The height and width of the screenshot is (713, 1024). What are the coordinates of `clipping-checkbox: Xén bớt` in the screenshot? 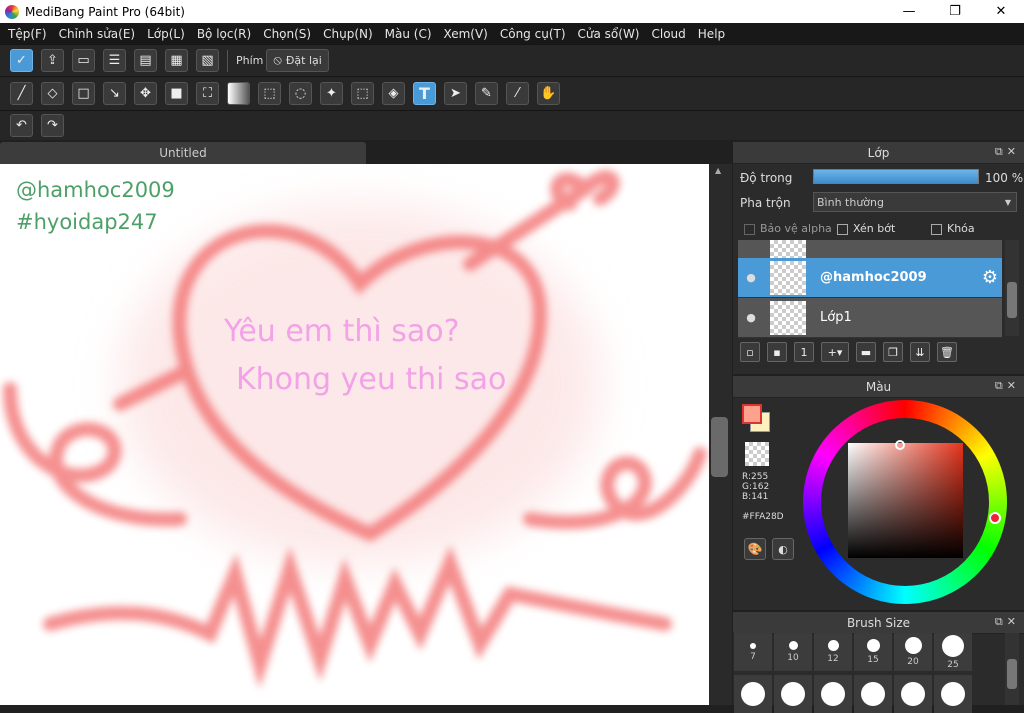 It's located at (866, 228).